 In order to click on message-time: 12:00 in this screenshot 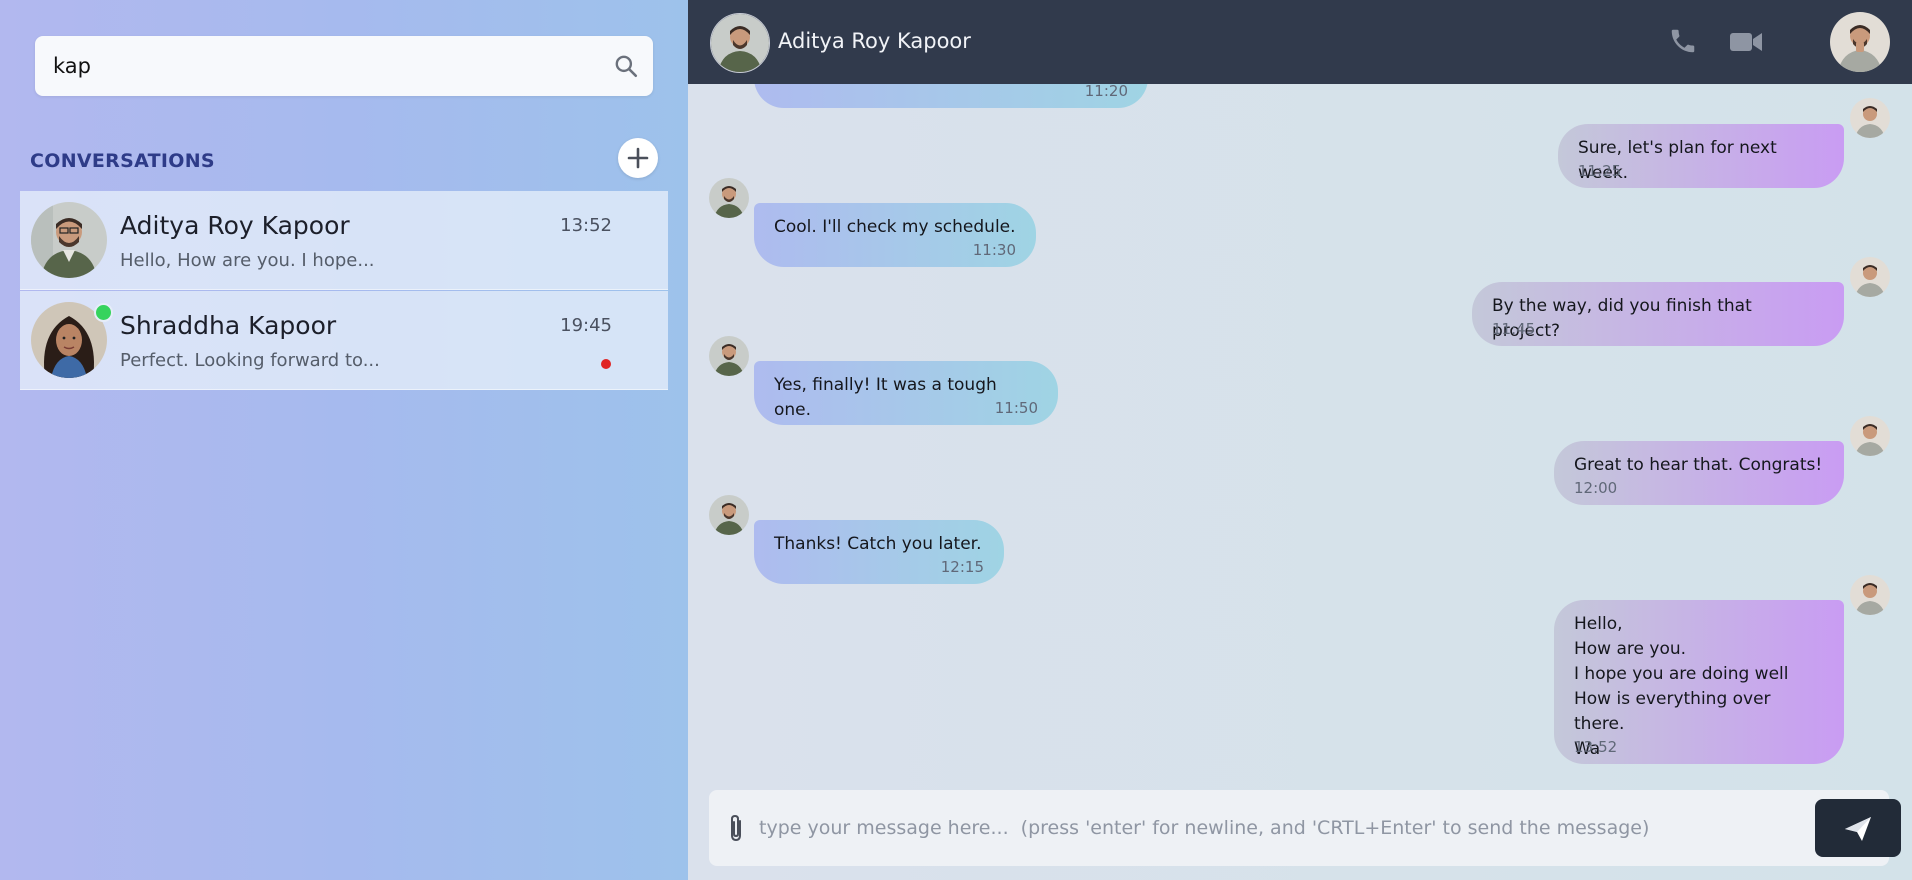, I will do `click(1596, 488)`.